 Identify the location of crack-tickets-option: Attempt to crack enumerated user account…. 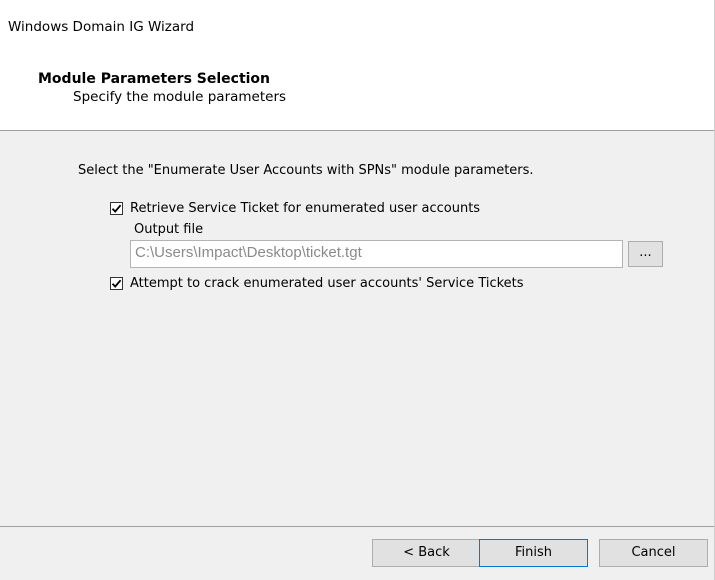
(317, 283).